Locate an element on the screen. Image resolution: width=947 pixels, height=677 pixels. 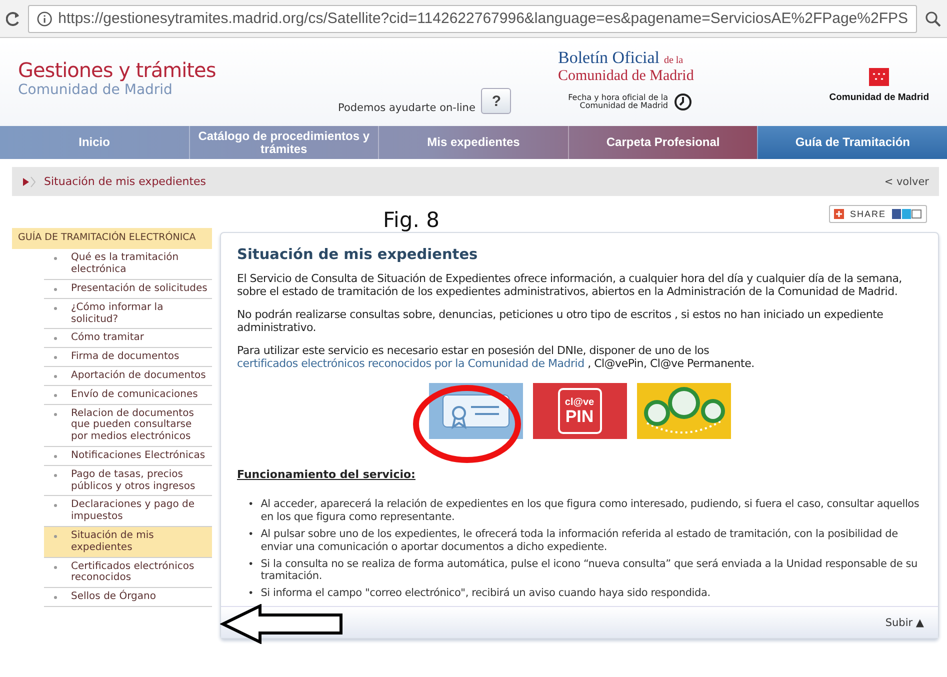
sidebar-item: Relacion de documentos que pueden consultarse por medios electrónicos is located at coordinates (128, 425).